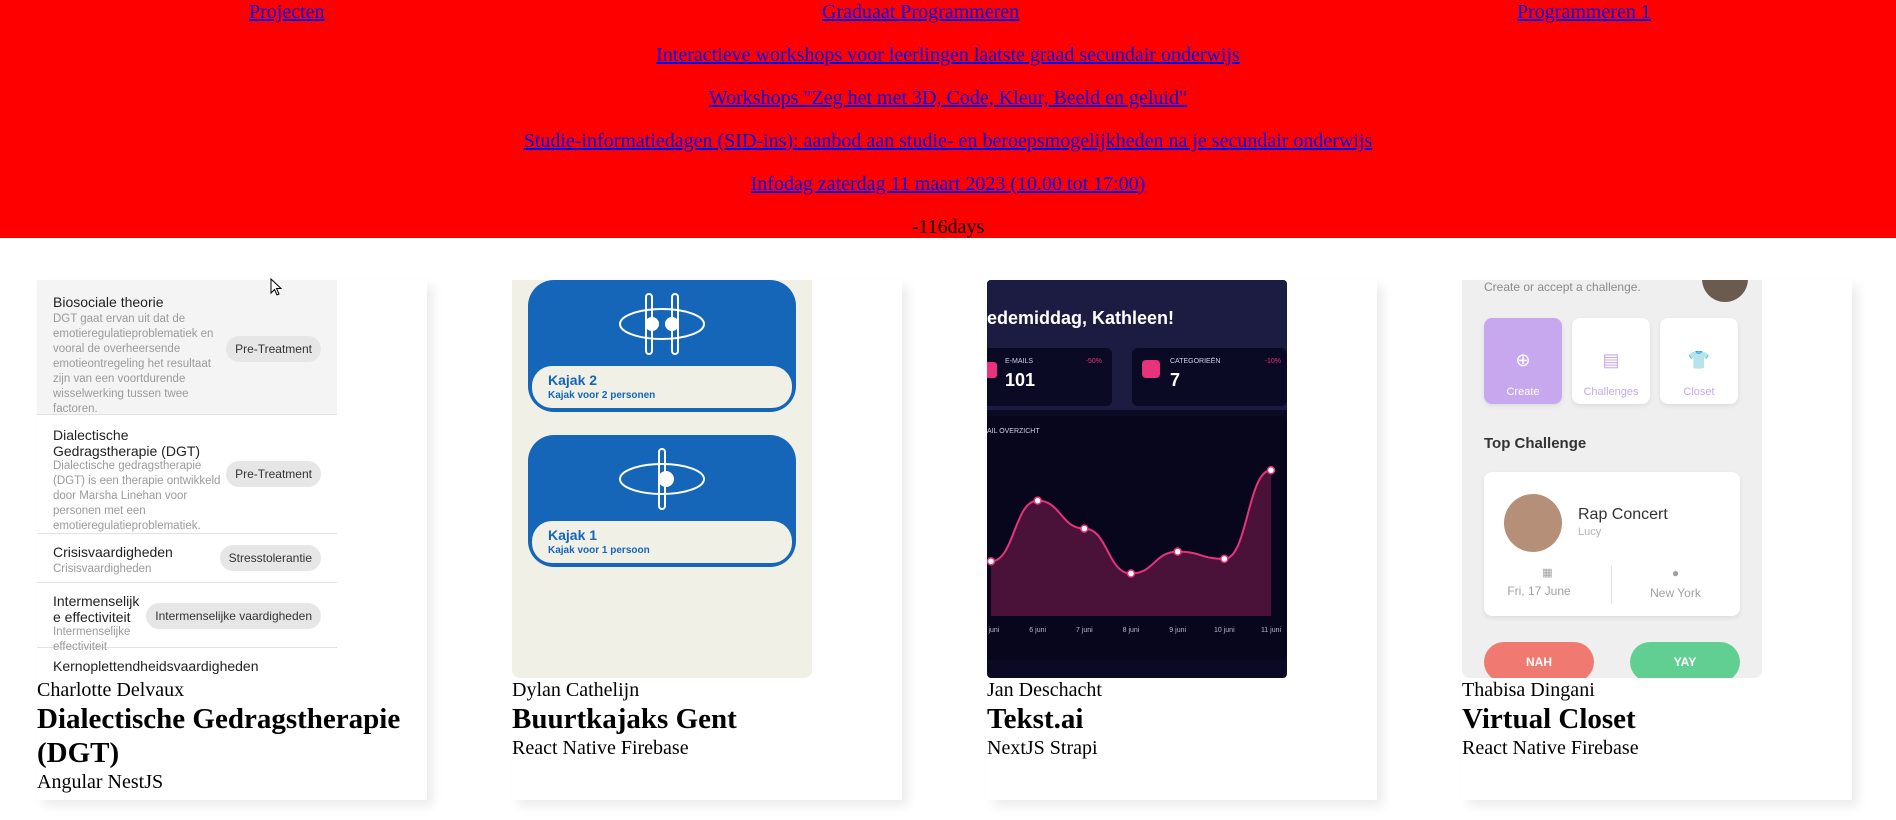 Image resolution: width=1896 pixels, height=820 pixels. I want to click on mouse-cursor-icon, so click(276, 287).